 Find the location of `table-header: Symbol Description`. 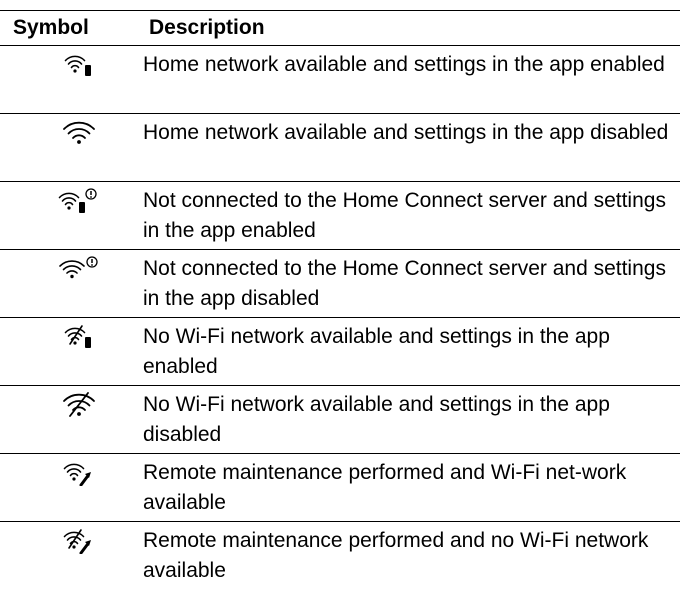

table-header: Symbol Description is located at coordinates (340, 28).